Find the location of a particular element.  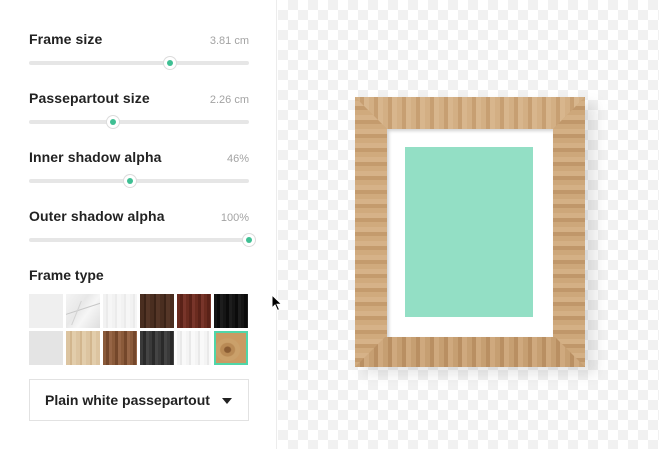

frame-top-edge is located at coordinates (470, 113).